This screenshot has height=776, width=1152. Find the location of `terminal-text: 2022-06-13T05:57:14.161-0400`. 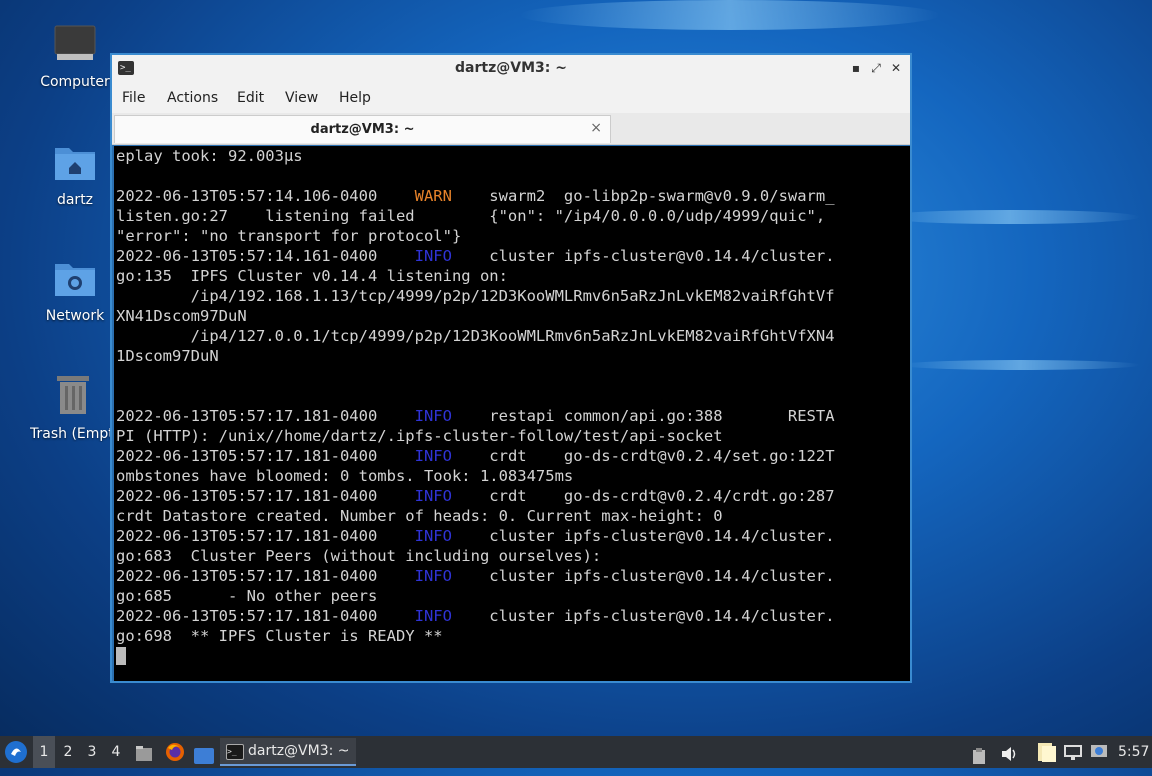

terminal-text: 2022-06-13T05:57:14.161-0400 is located at coordinates (265, 256).